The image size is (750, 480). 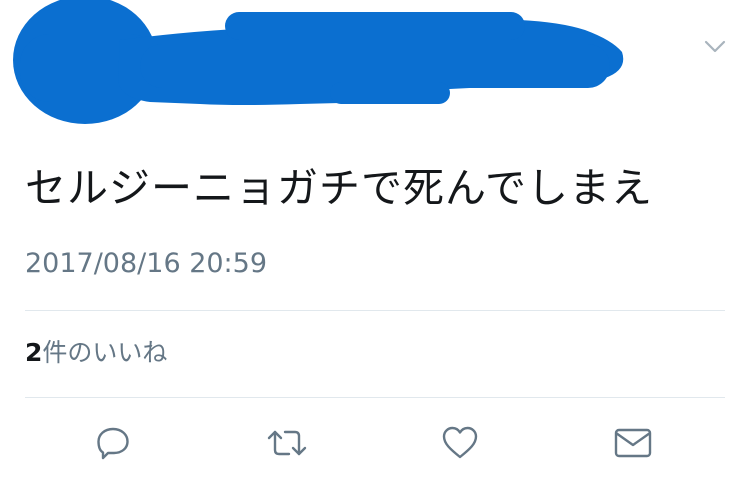 I want to click on tweet-timestamp: 2017/08/16 20:59, so click(x=146, y=263).